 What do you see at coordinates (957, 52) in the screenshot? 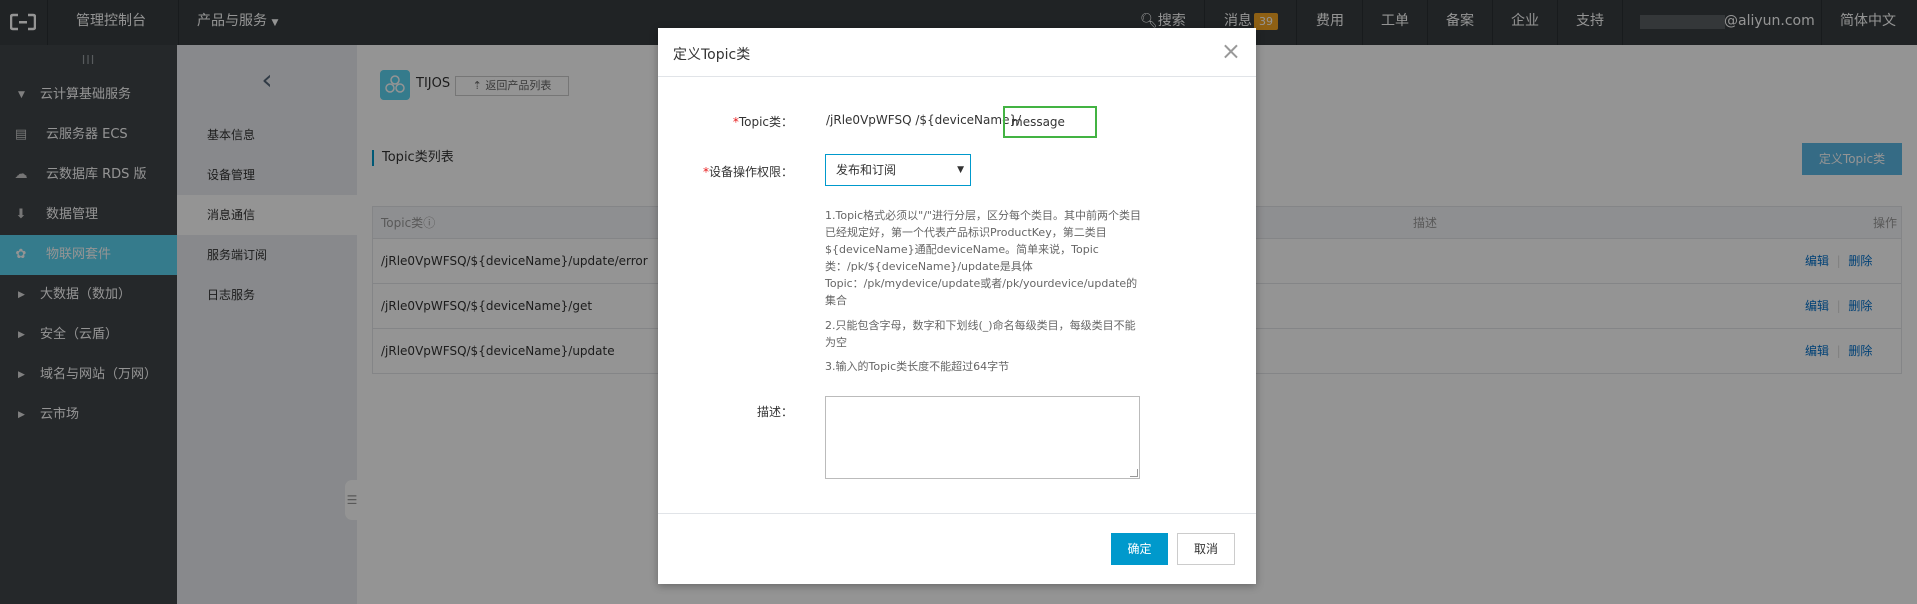
I see `dialog-header: 定义Topic类 ×` at bounding box center [957, 52].